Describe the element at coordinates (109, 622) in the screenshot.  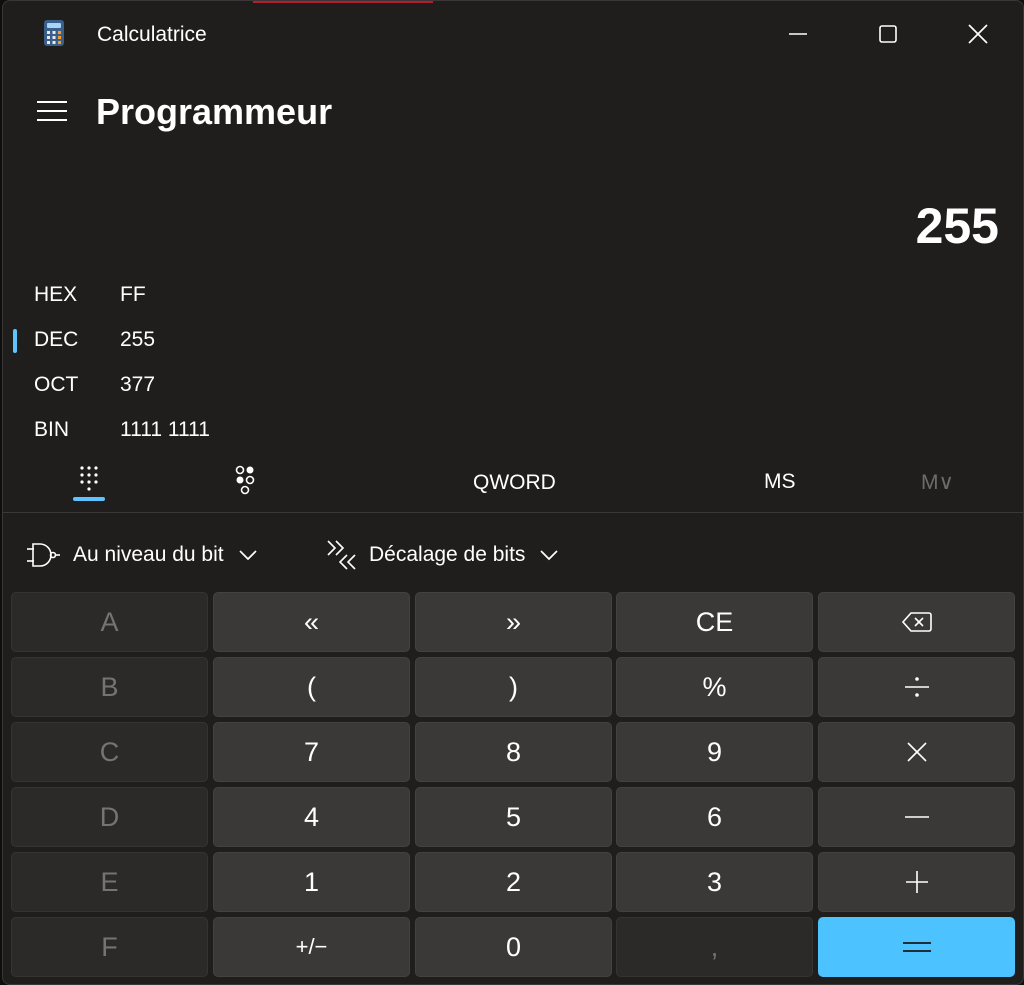
I see `hex-a-button: A` at that location.